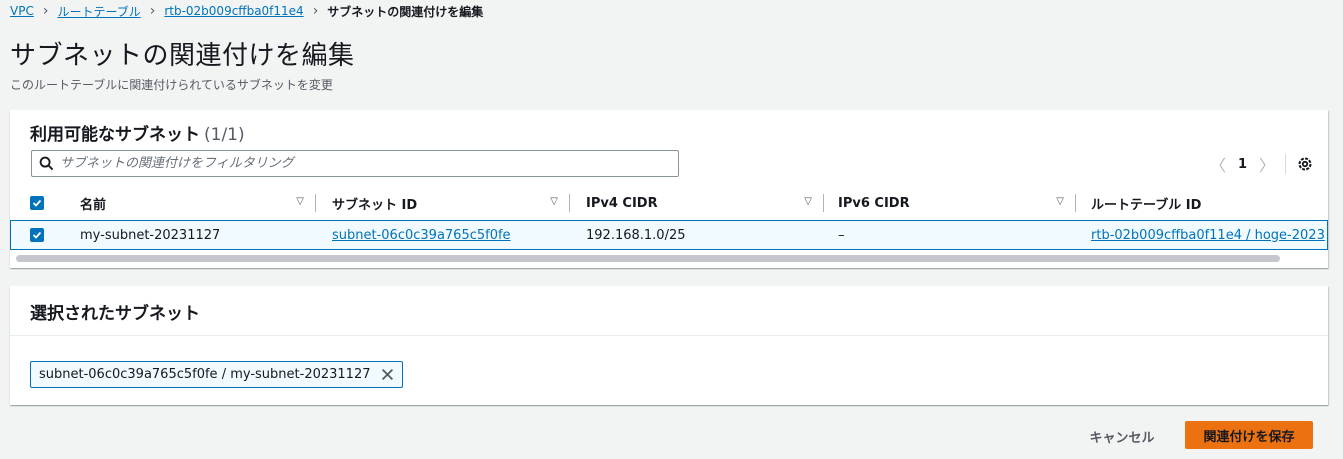  Describe the element at coordinates (171, 85) in the screenshot. I see `page-description: このルートテーブルに関連付けられているサブネットを変更` at that location.